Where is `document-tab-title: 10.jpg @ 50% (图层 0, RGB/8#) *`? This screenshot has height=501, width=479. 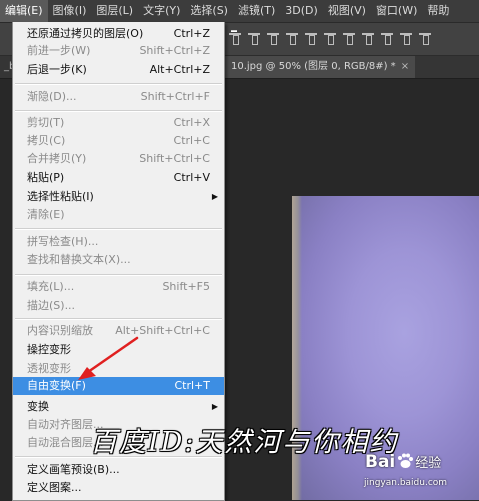 document-tab-title: 10.jpg @ 50% (图层 0, RGB/8#) * is located at coordinates (313, 66).